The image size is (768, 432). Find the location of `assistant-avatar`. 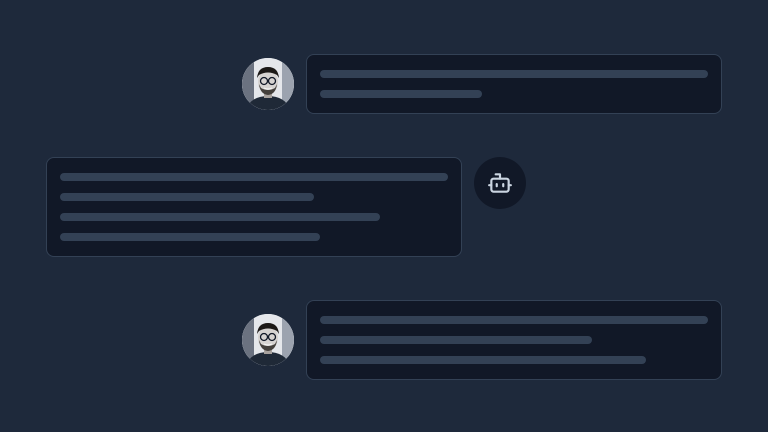

assistant-avatar is located at coordinates (500, 183).